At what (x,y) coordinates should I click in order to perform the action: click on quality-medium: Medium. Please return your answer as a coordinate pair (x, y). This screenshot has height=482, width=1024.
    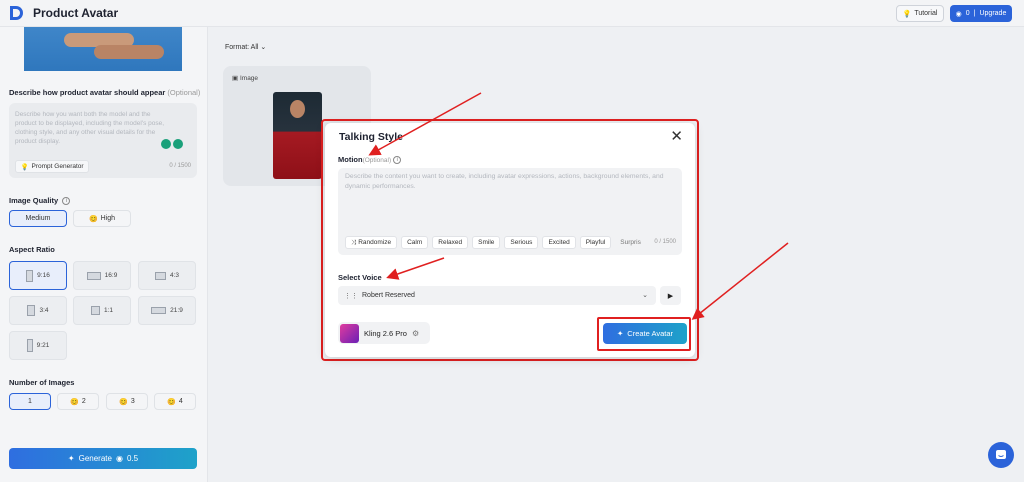
    Looking at the image, I should click on (38, 218).